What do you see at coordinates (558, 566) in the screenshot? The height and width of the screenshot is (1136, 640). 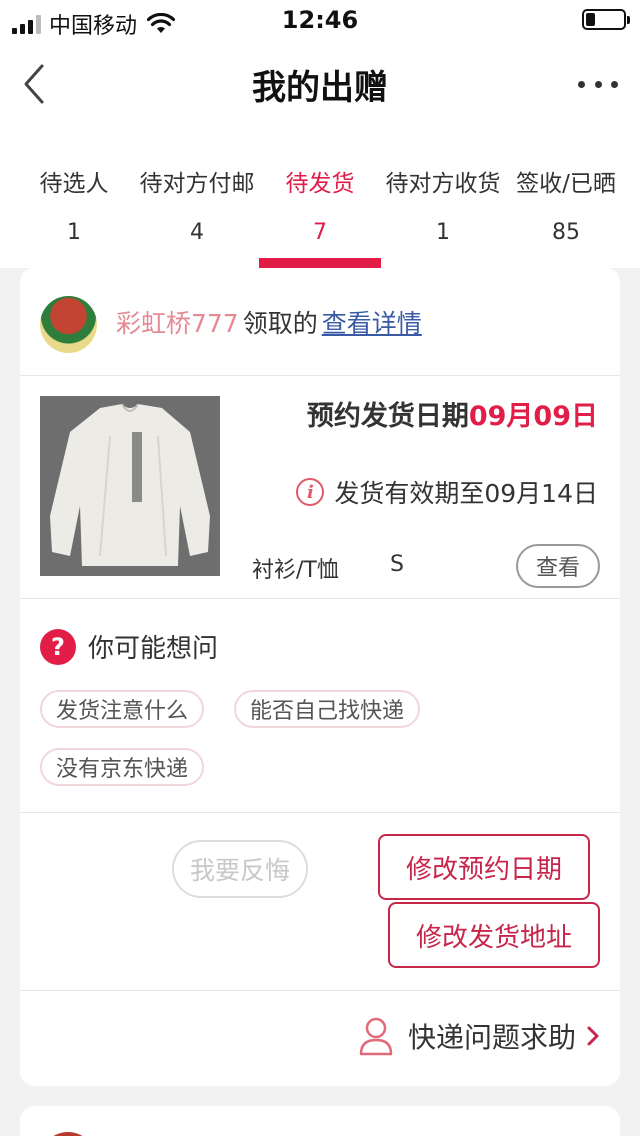 I see `view-button: 查看` at bounding box center [558, 566].